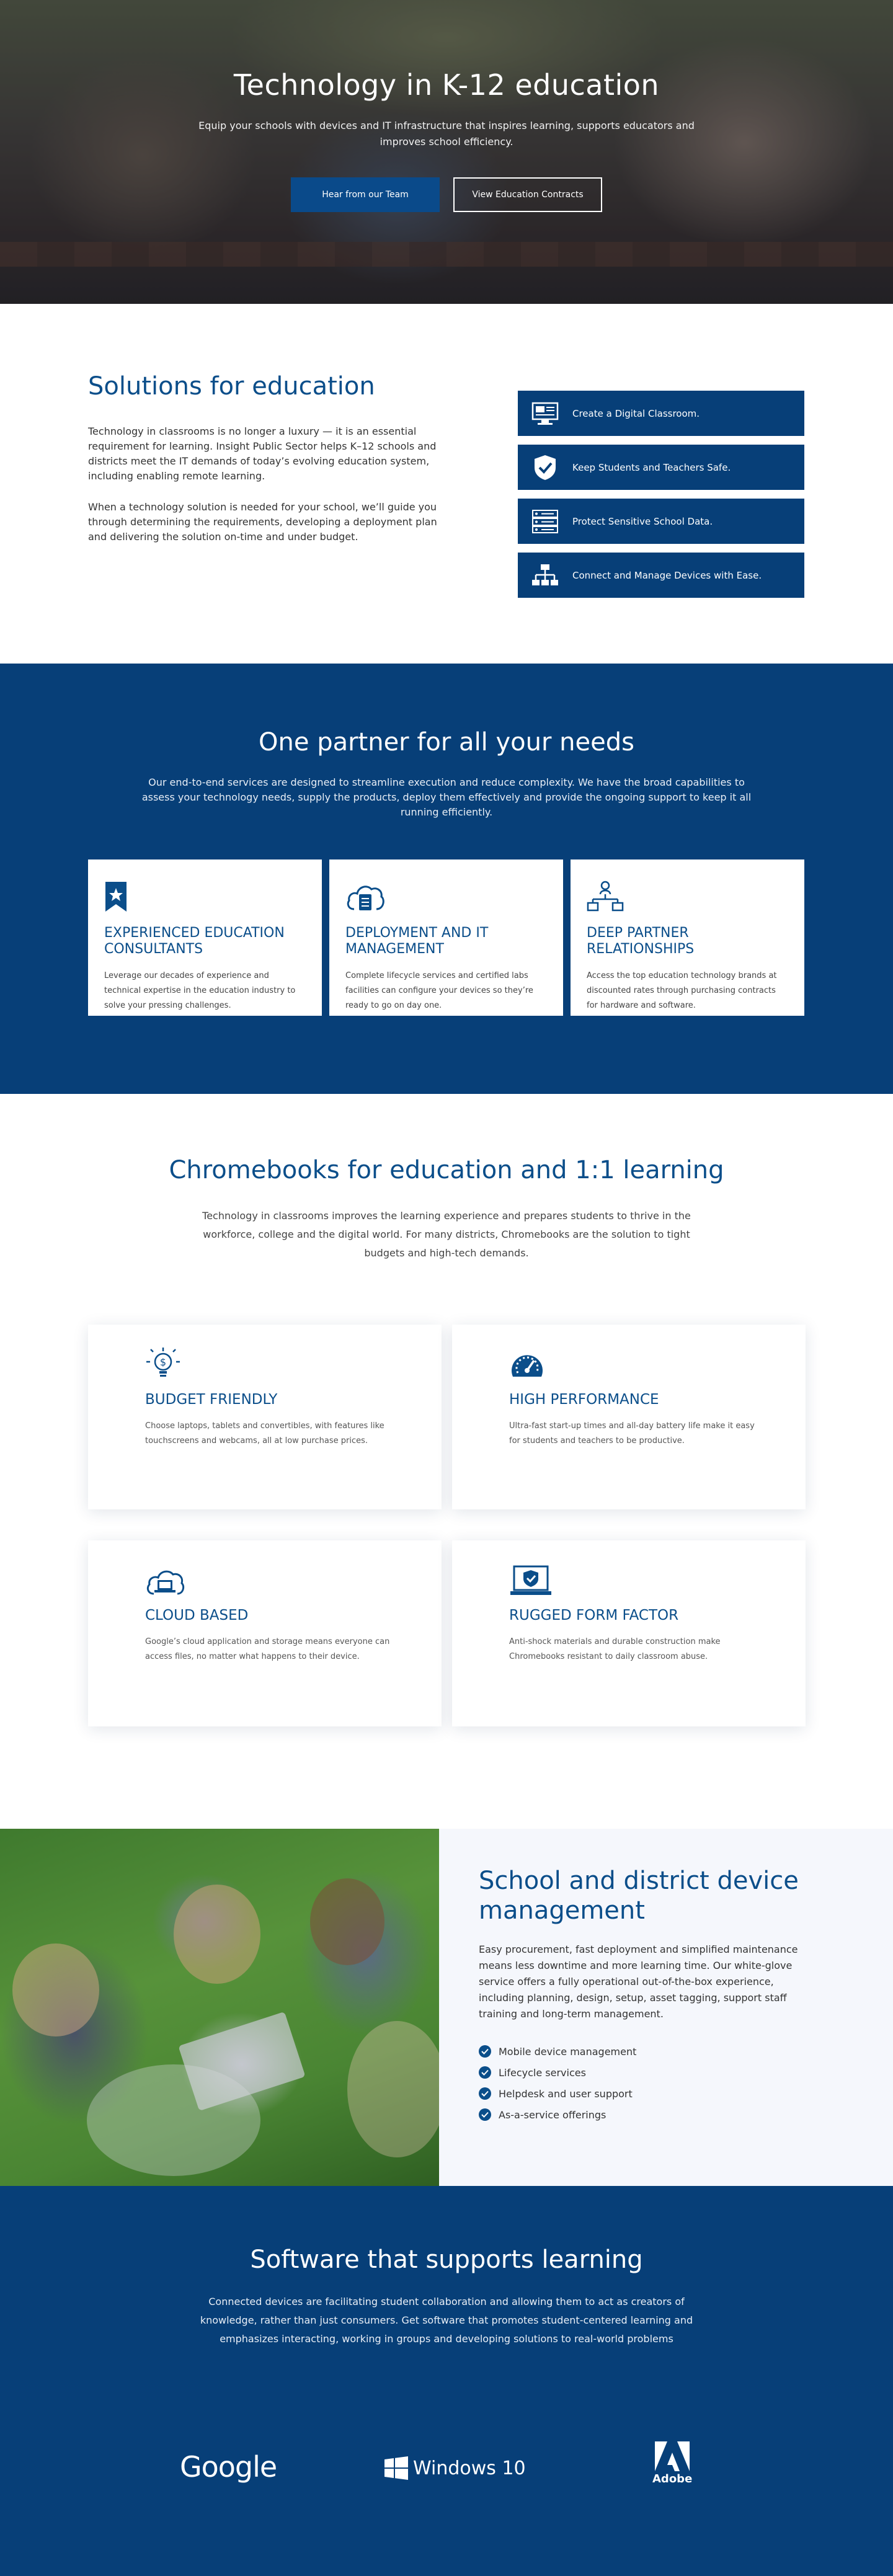 This screenshot has height=2576, width=893. I want to click on server-rack-icon, so click(545, 521).